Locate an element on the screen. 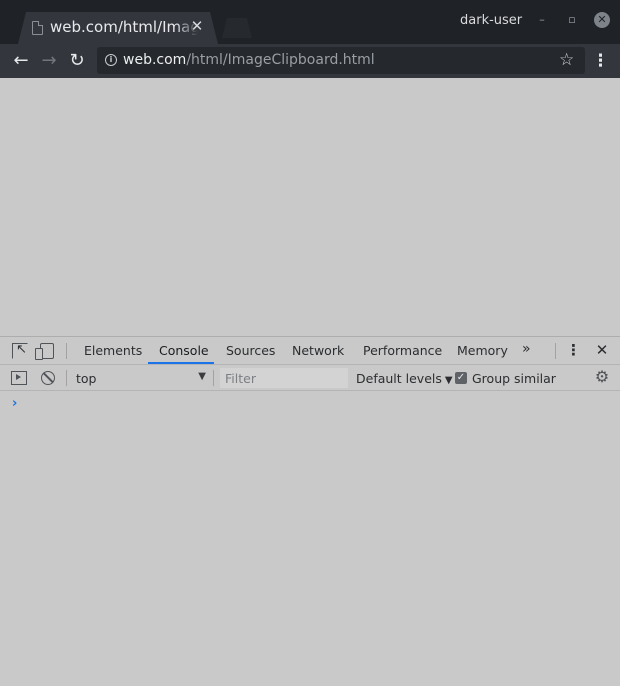  active-tab-indicator is located at coordinates (181, 363).